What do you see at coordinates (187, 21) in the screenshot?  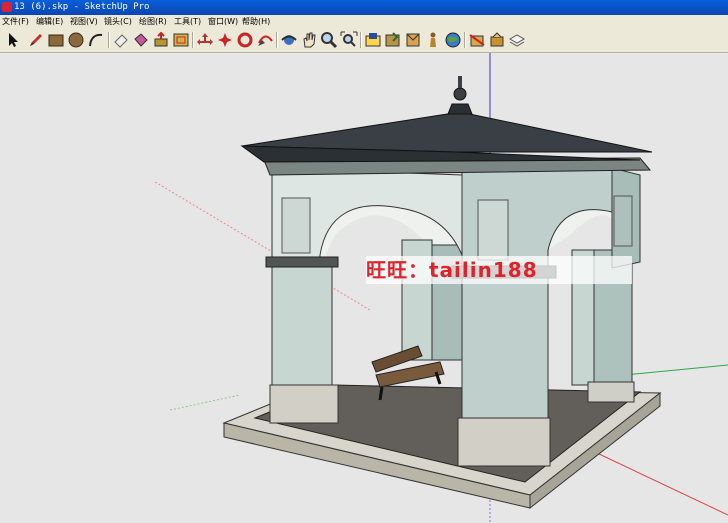 I see `menu-tools: 工具(T)` at bounding box center [187, 21].